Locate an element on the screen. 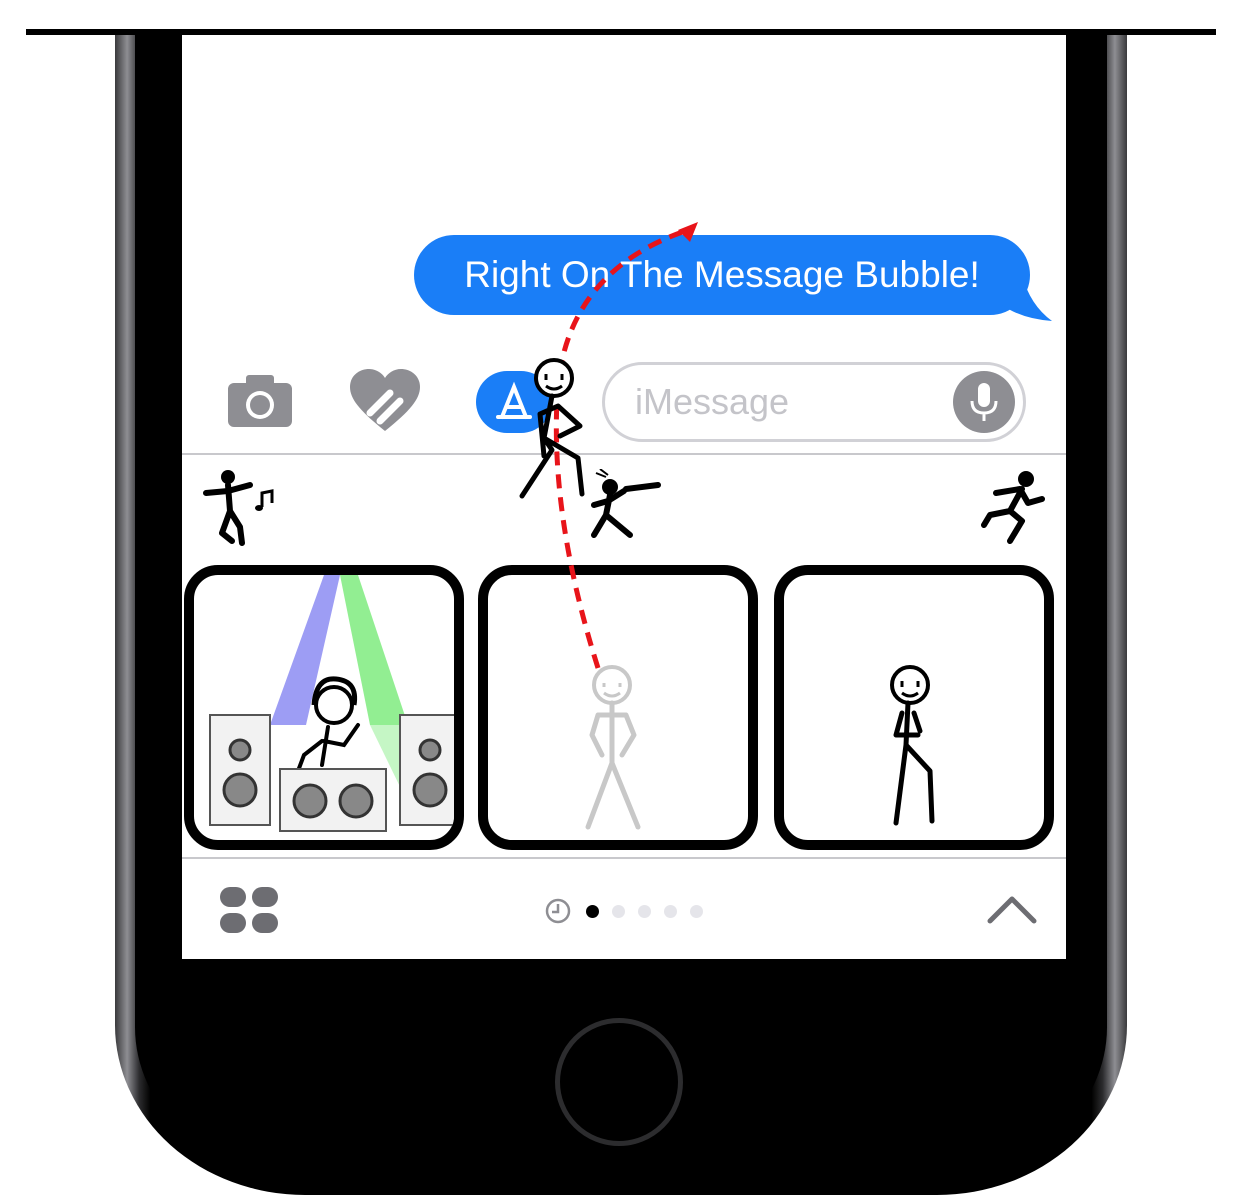  drag-path-arrow is located at coordinates (621, 448).